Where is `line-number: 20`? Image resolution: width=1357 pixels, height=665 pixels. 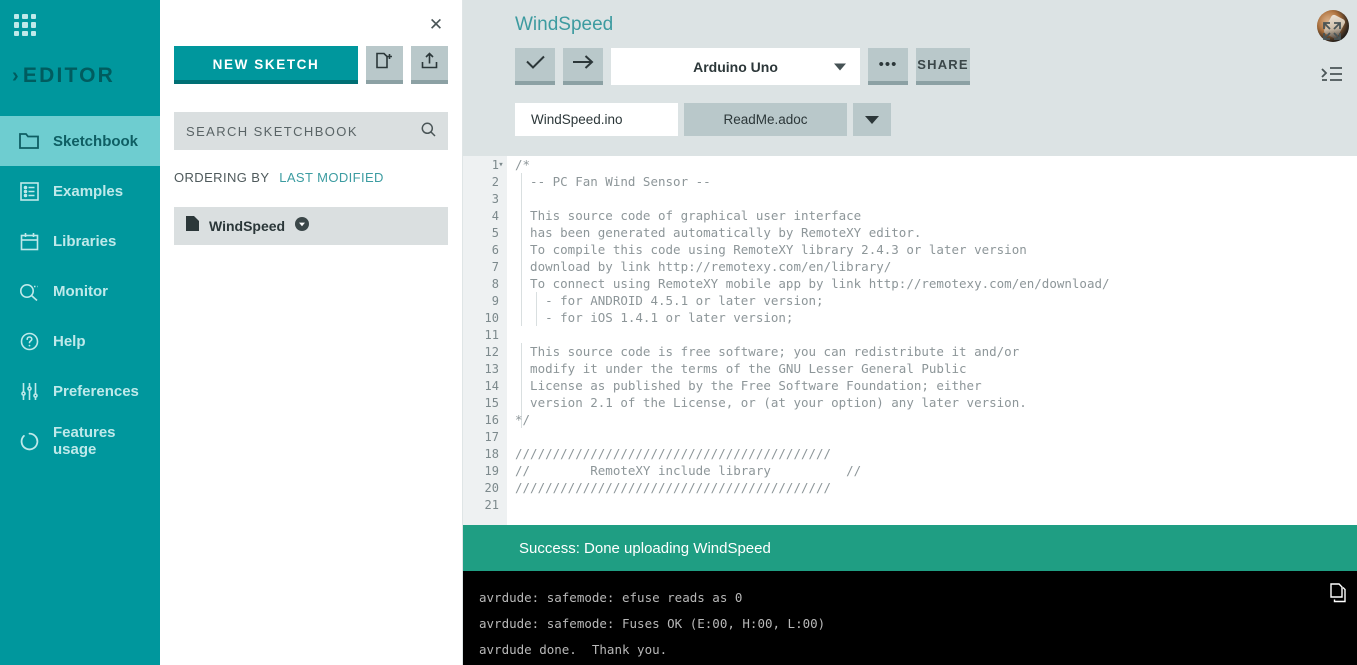
line-number: 20 is located at coordinates (491, 487).